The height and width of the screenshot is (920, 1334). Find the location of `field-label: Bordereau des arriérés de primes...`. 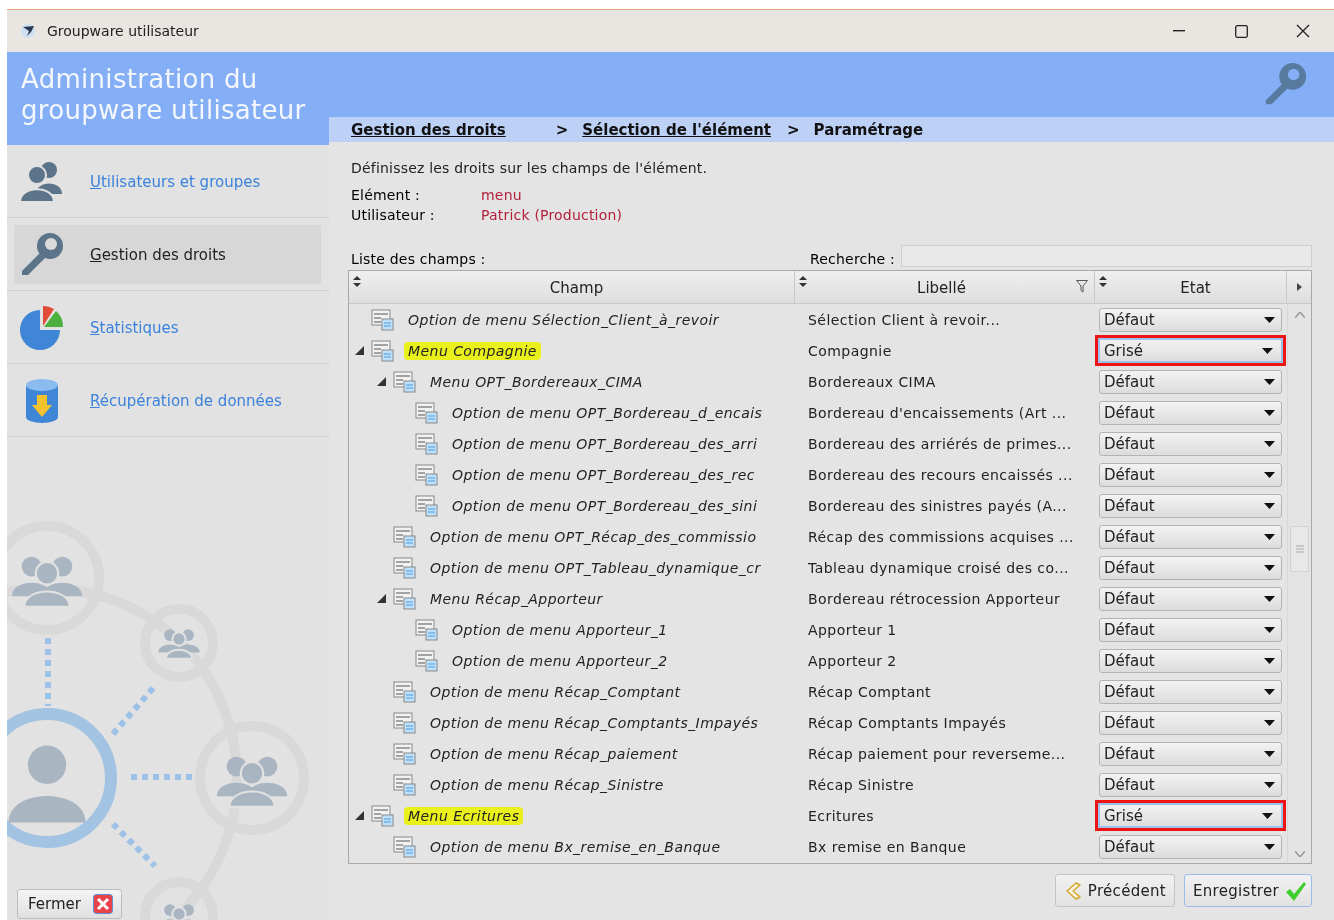

field-label: Bordereau des arriérés de primes... is located at coordinates (940, 444).